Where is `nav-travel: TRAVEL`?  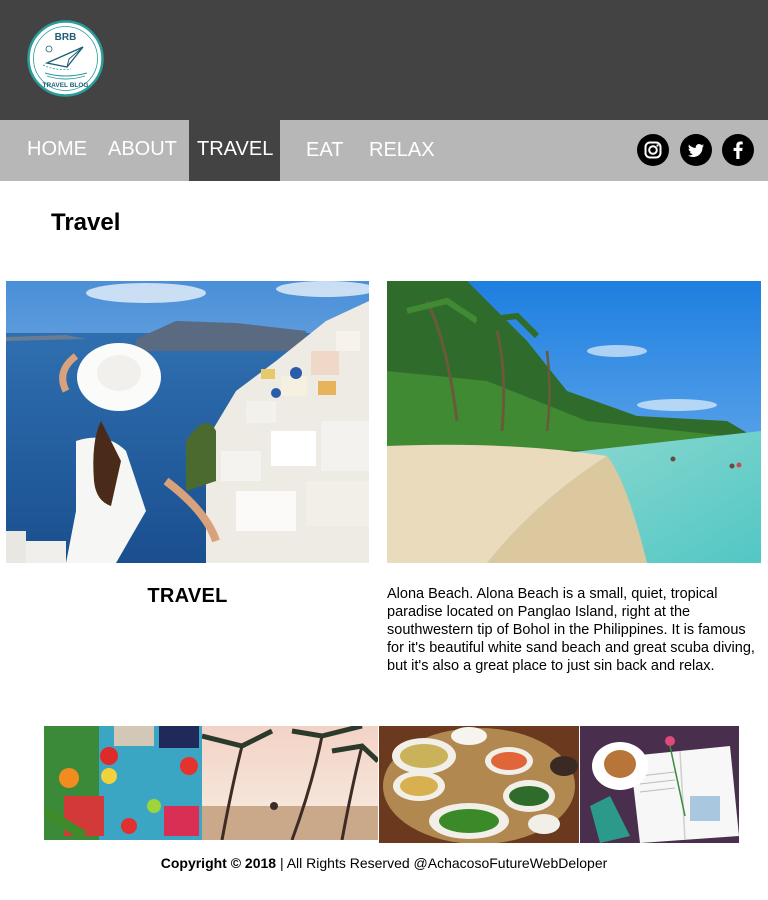 nav-travel: TRAVEL is located at coordinates (234, 150).